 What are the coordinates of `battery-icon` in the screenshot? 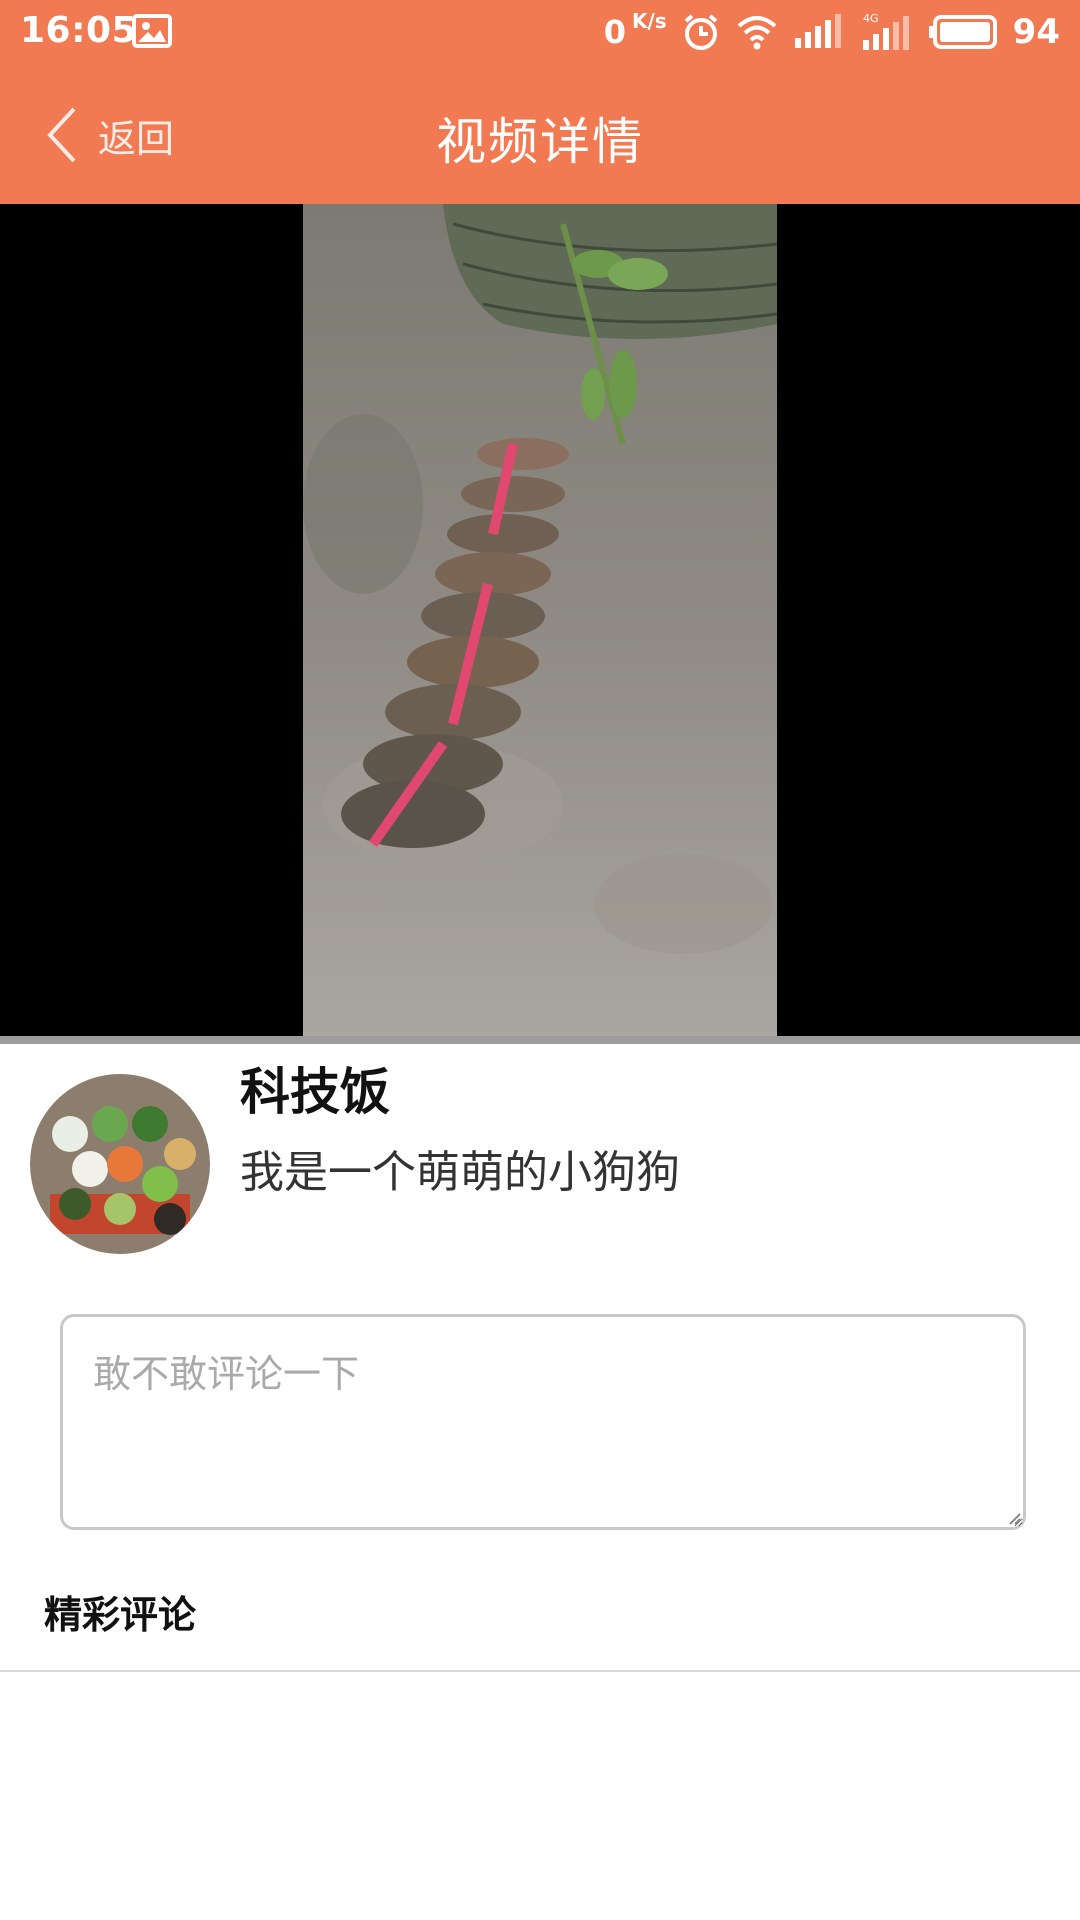 It's located at (962, 32).